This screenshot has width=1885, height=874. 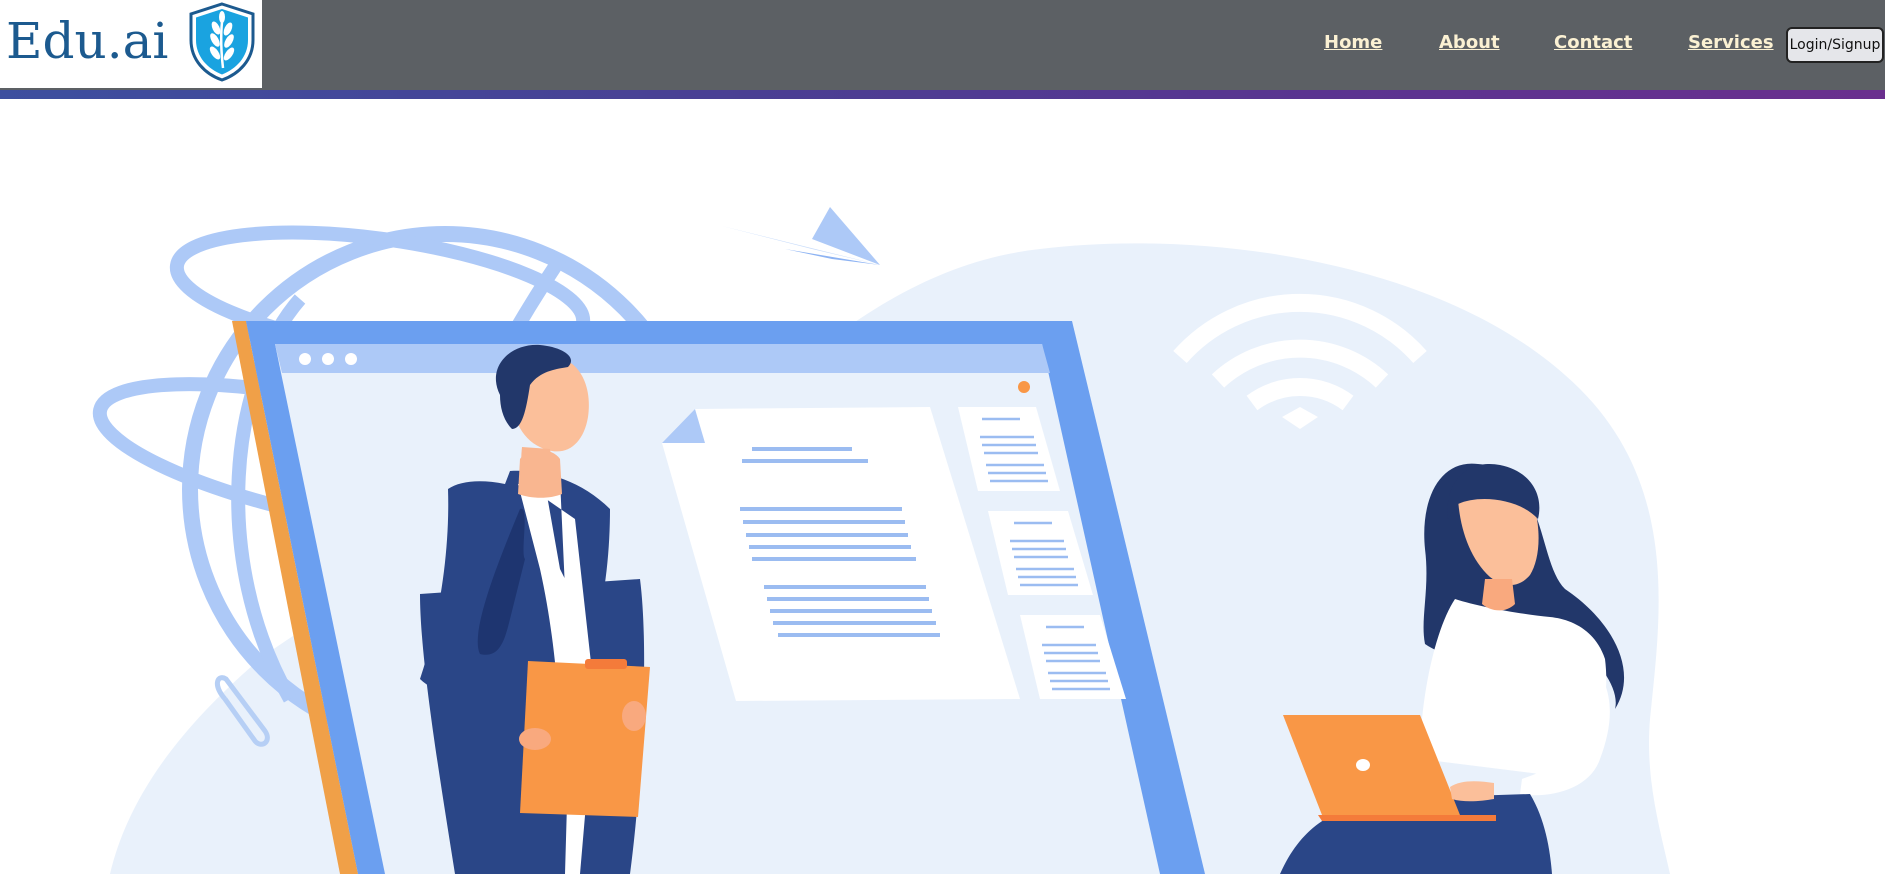 What do you see at coordinates (1835, 45) in the screenshot?
I see `login-signup-button: Login/Signup` at bounding box center [1835, 45].